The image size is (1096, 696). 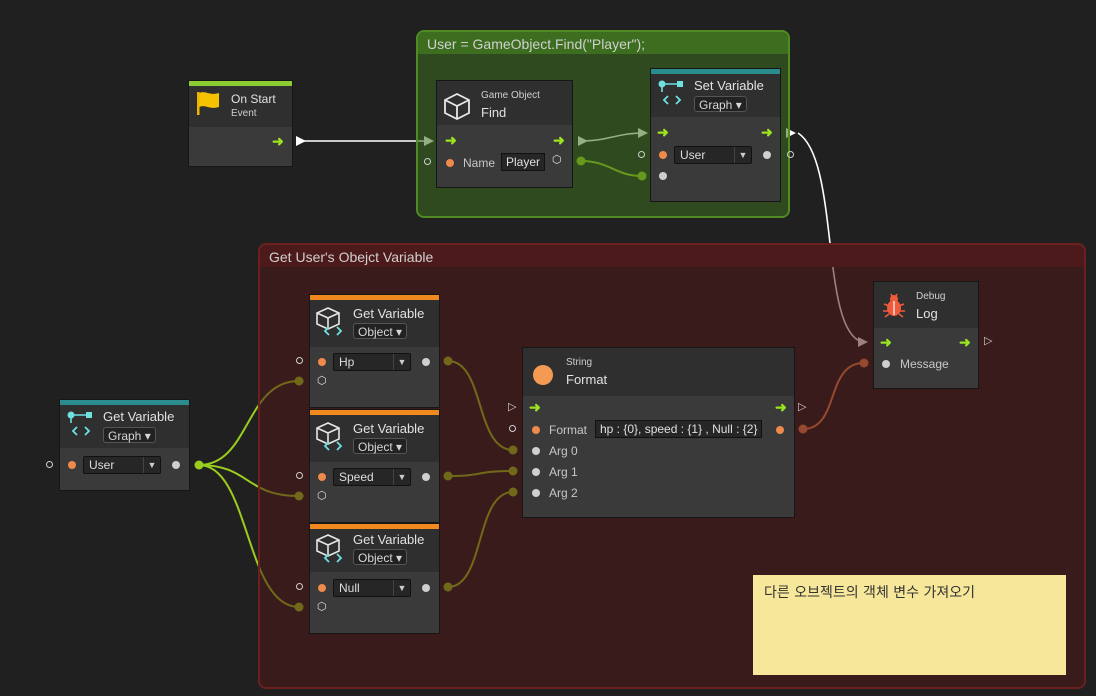 I want to click on flow-arrowhead, so click(x=301, y=141).